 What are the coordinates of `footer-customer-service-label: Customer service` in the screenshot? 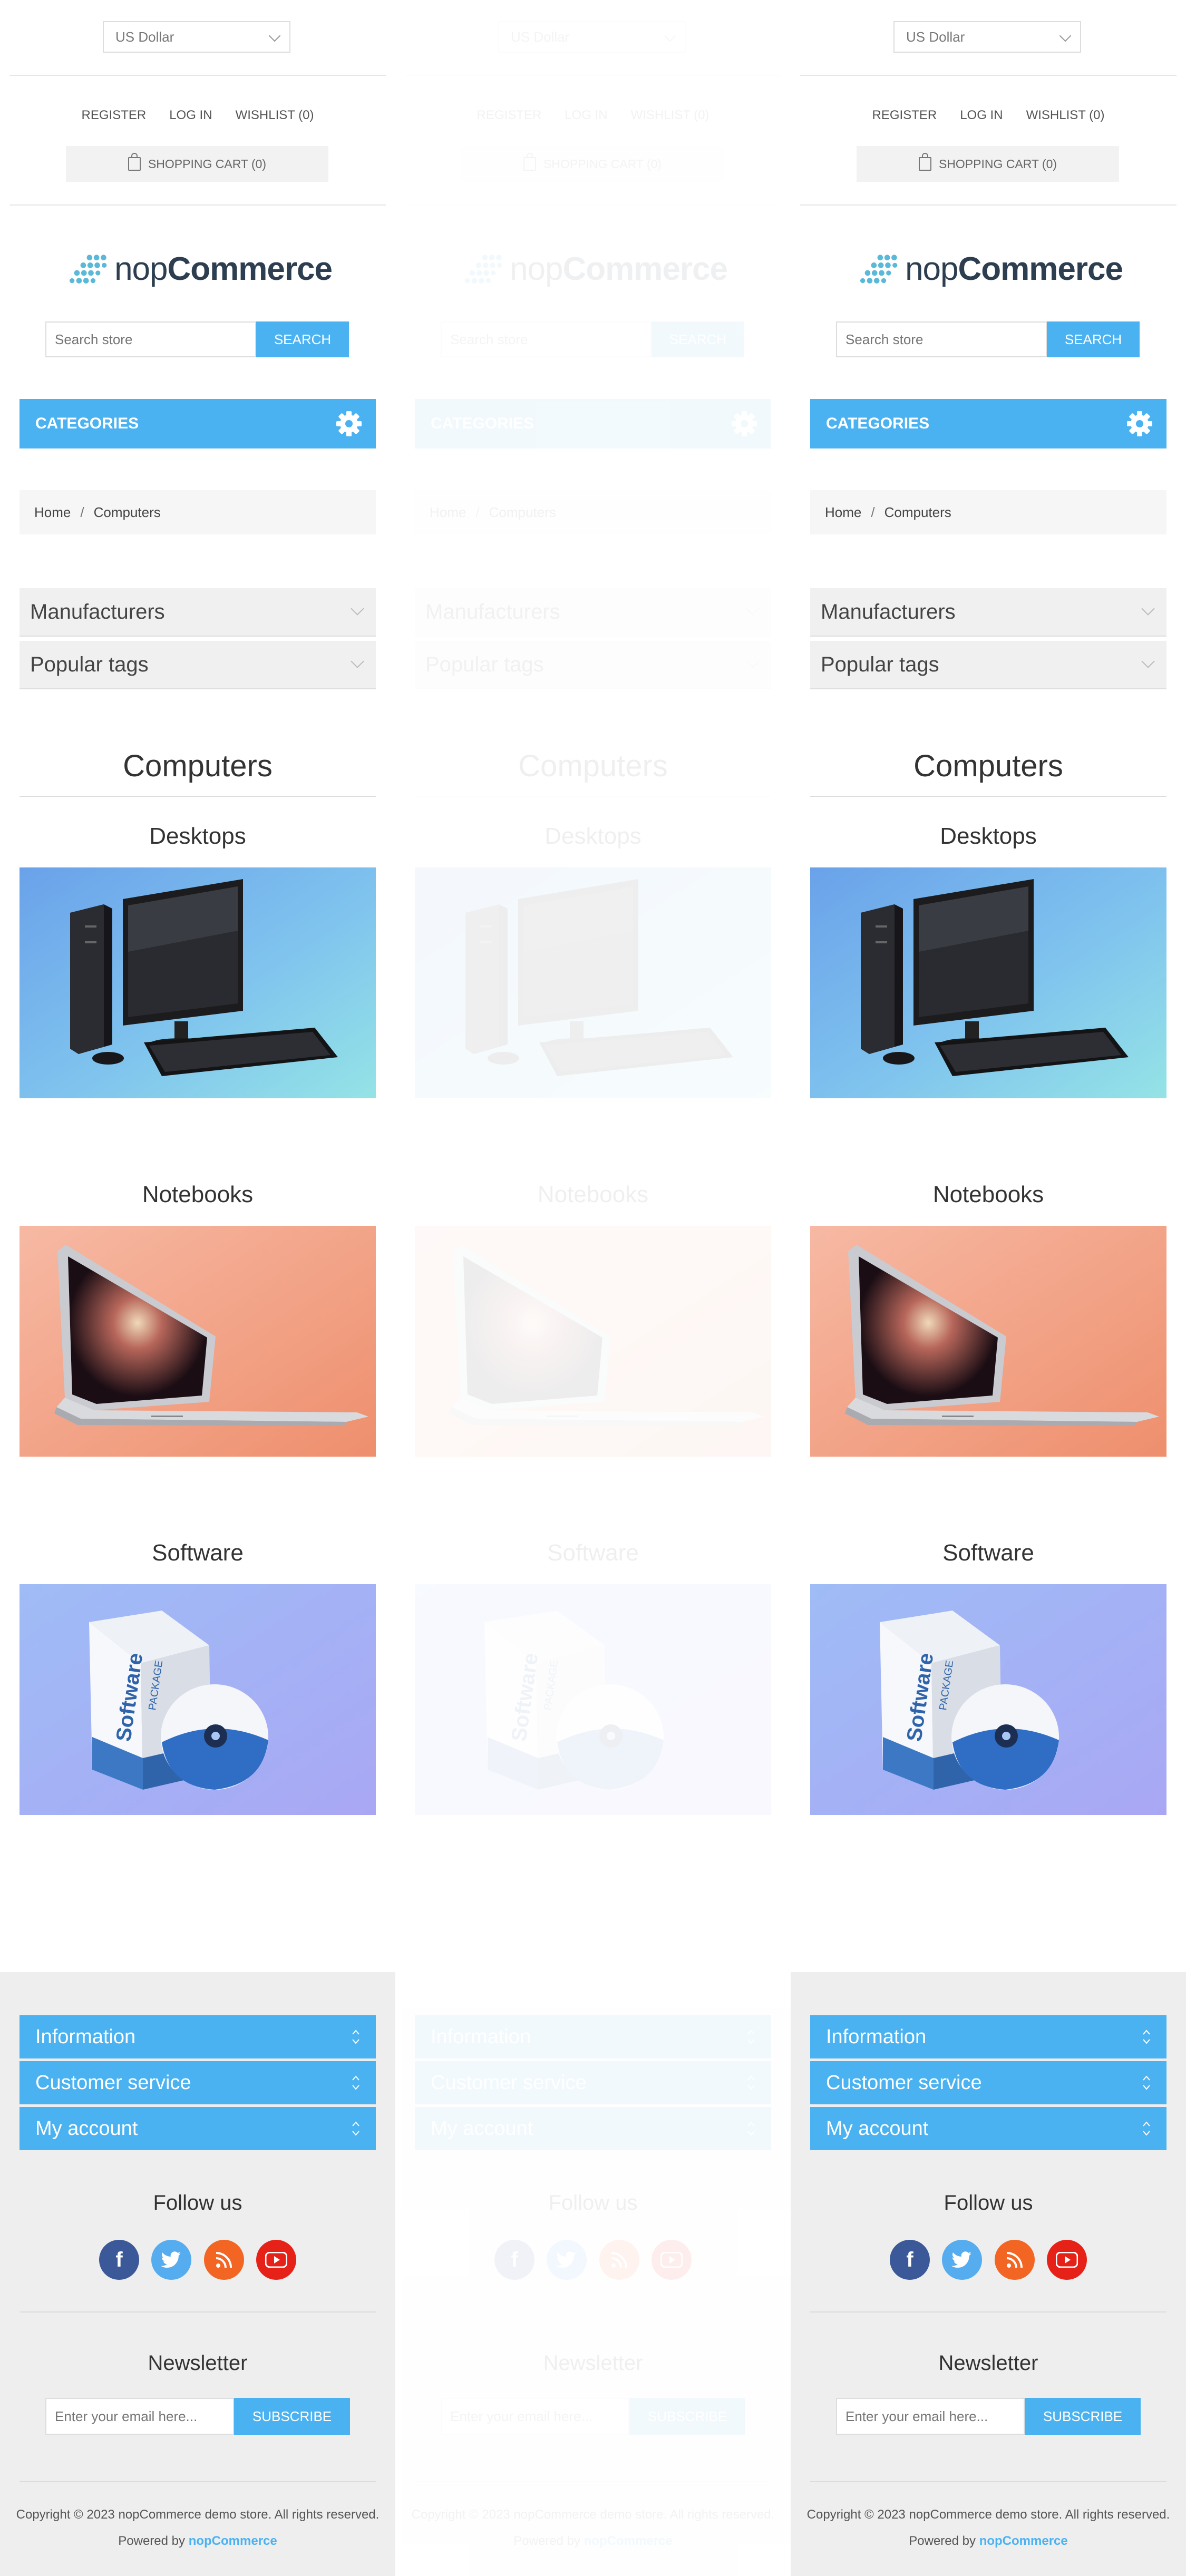 It's located at (904, 2082).